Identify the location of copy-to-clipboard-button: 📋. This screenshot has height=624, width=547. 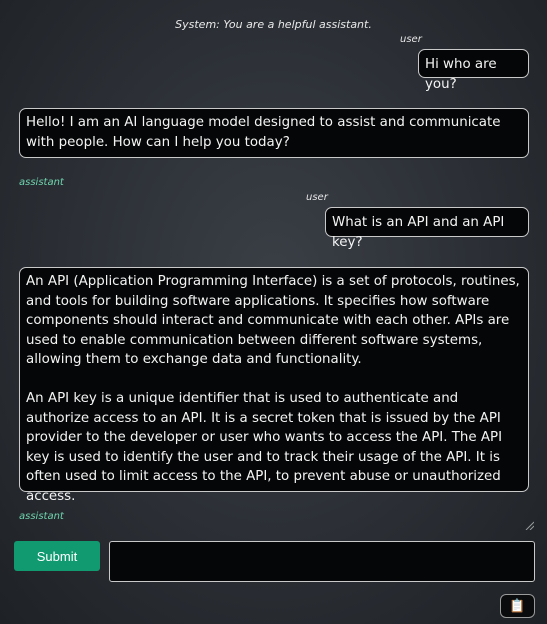
(517, 606).